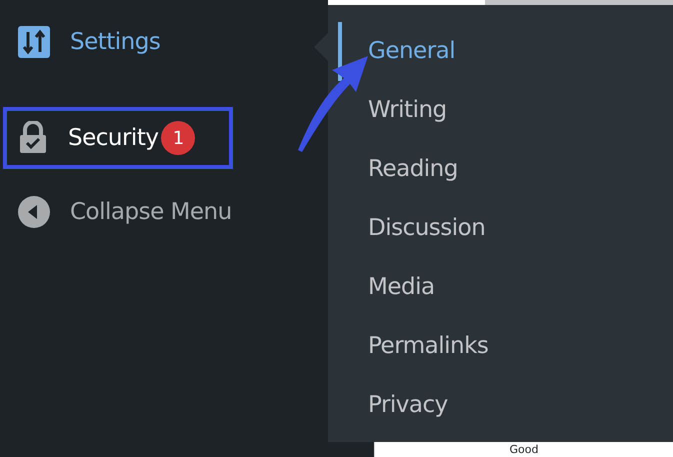 The width and height of the screenshot is (673, 457). What do you see at coordinates (500, 169) in the screenshot?
I see `submenu-item: Reading` at bounding box center [500, 169].